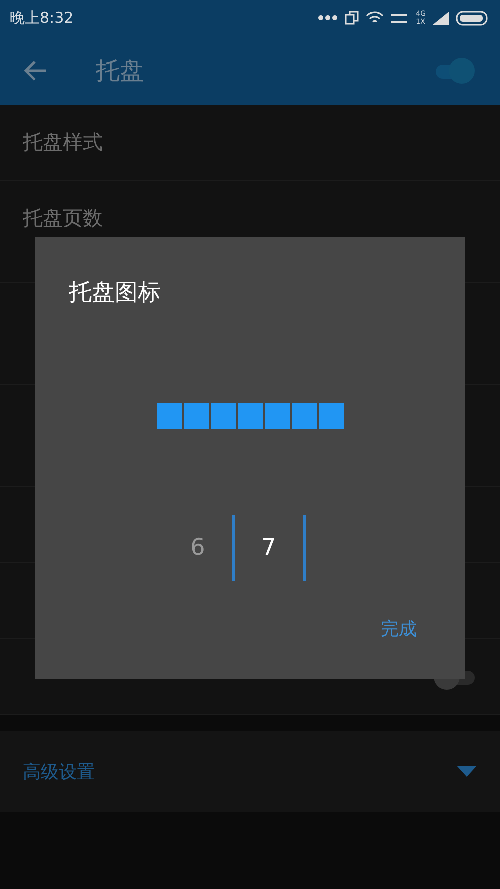 This screenshot has height=889, width=500. I want to click on screen-rotation-icon, so click(352, 18).